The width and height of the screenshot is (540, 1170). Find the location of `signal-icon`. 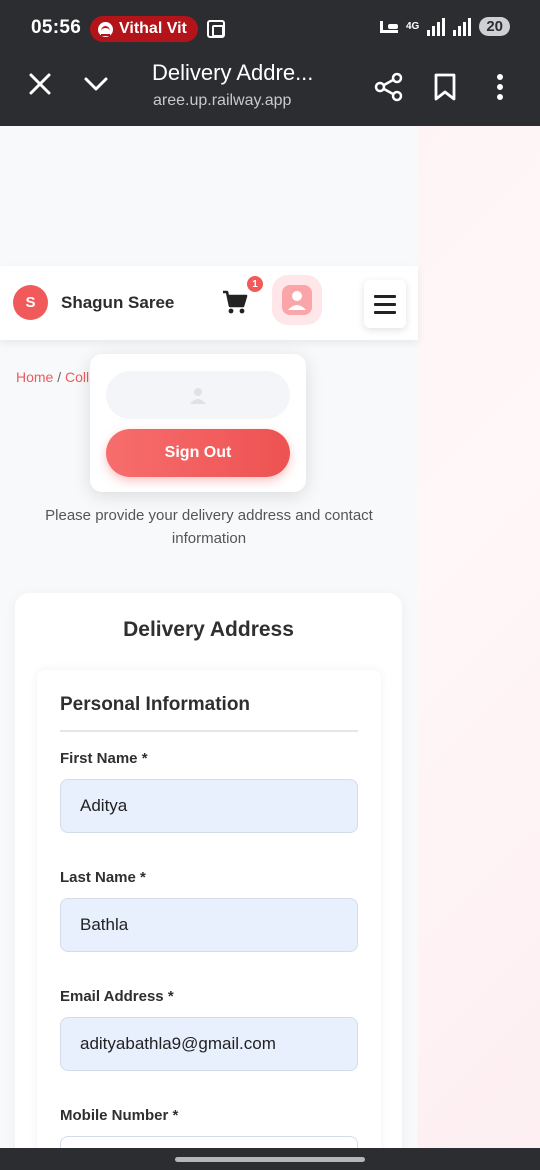

signal-icon is located at coordinates (436, 26).